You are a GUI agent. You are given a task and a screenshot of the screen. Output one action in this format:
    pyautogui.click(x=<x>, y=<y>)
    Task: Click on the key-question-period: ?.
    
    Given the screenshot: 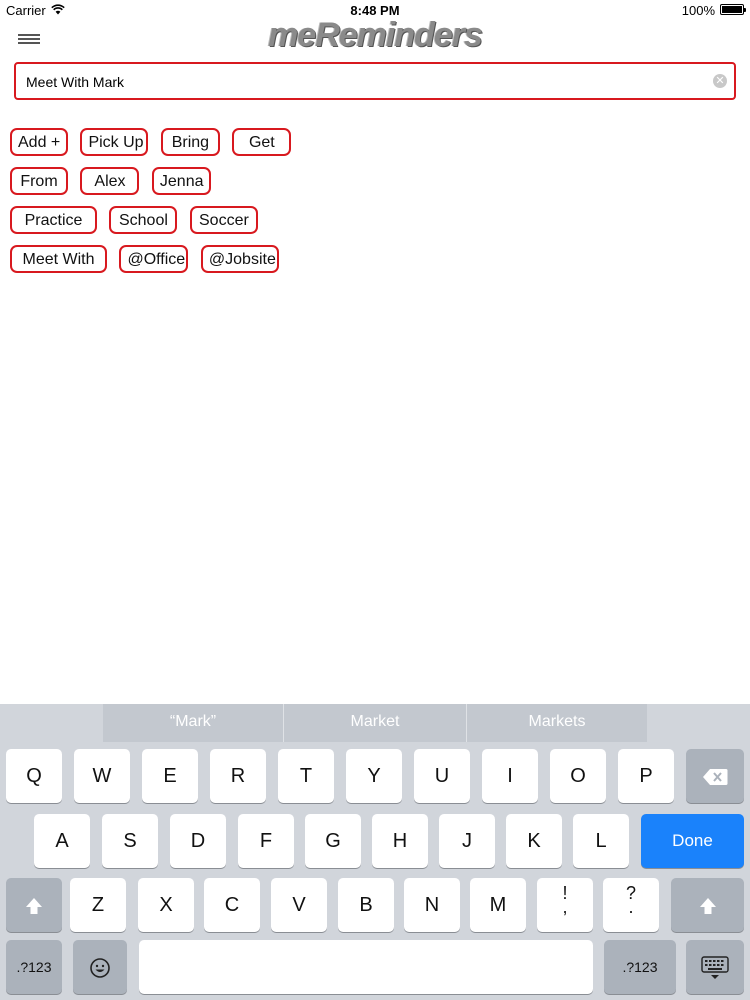 What is the action you would take?
    pyautogui.click(x=631, y=905)
    